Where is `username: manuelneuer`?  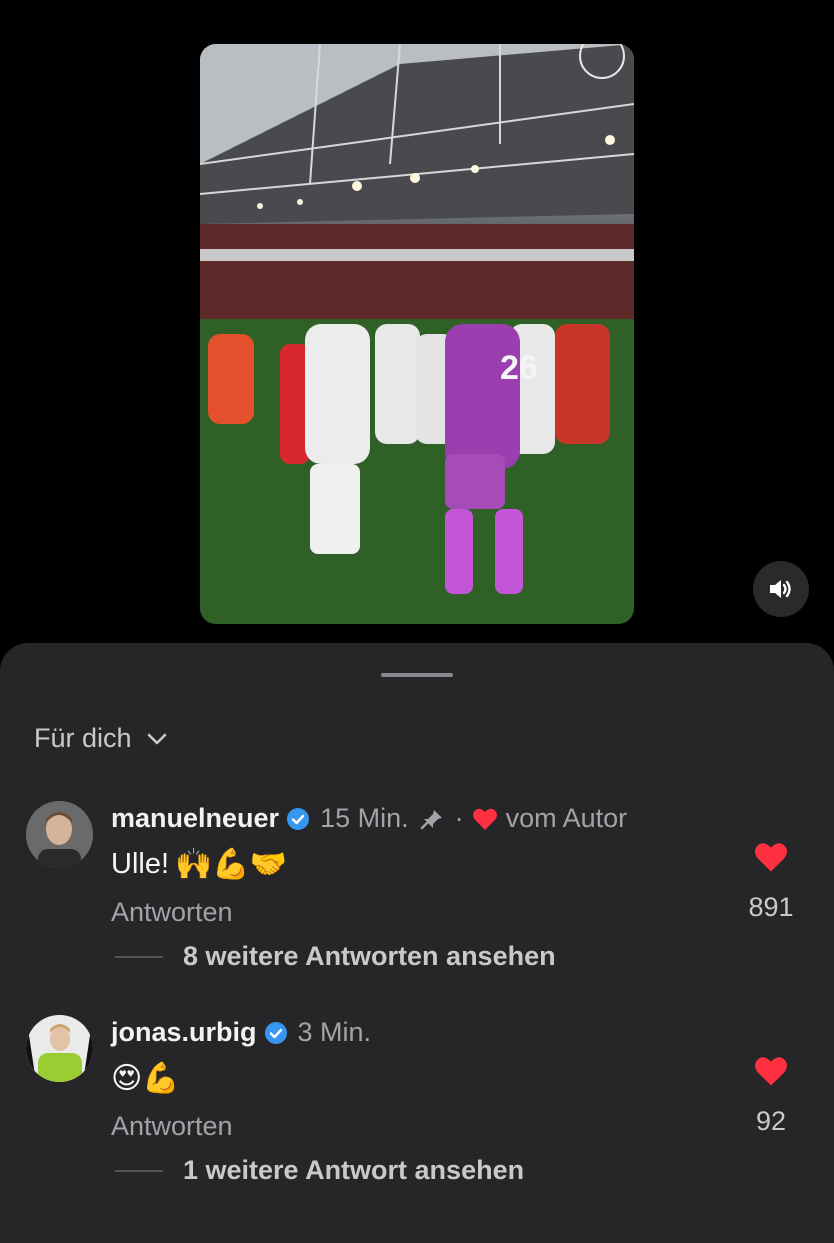 username: manuelneuer is located at coordinates (195, 818).